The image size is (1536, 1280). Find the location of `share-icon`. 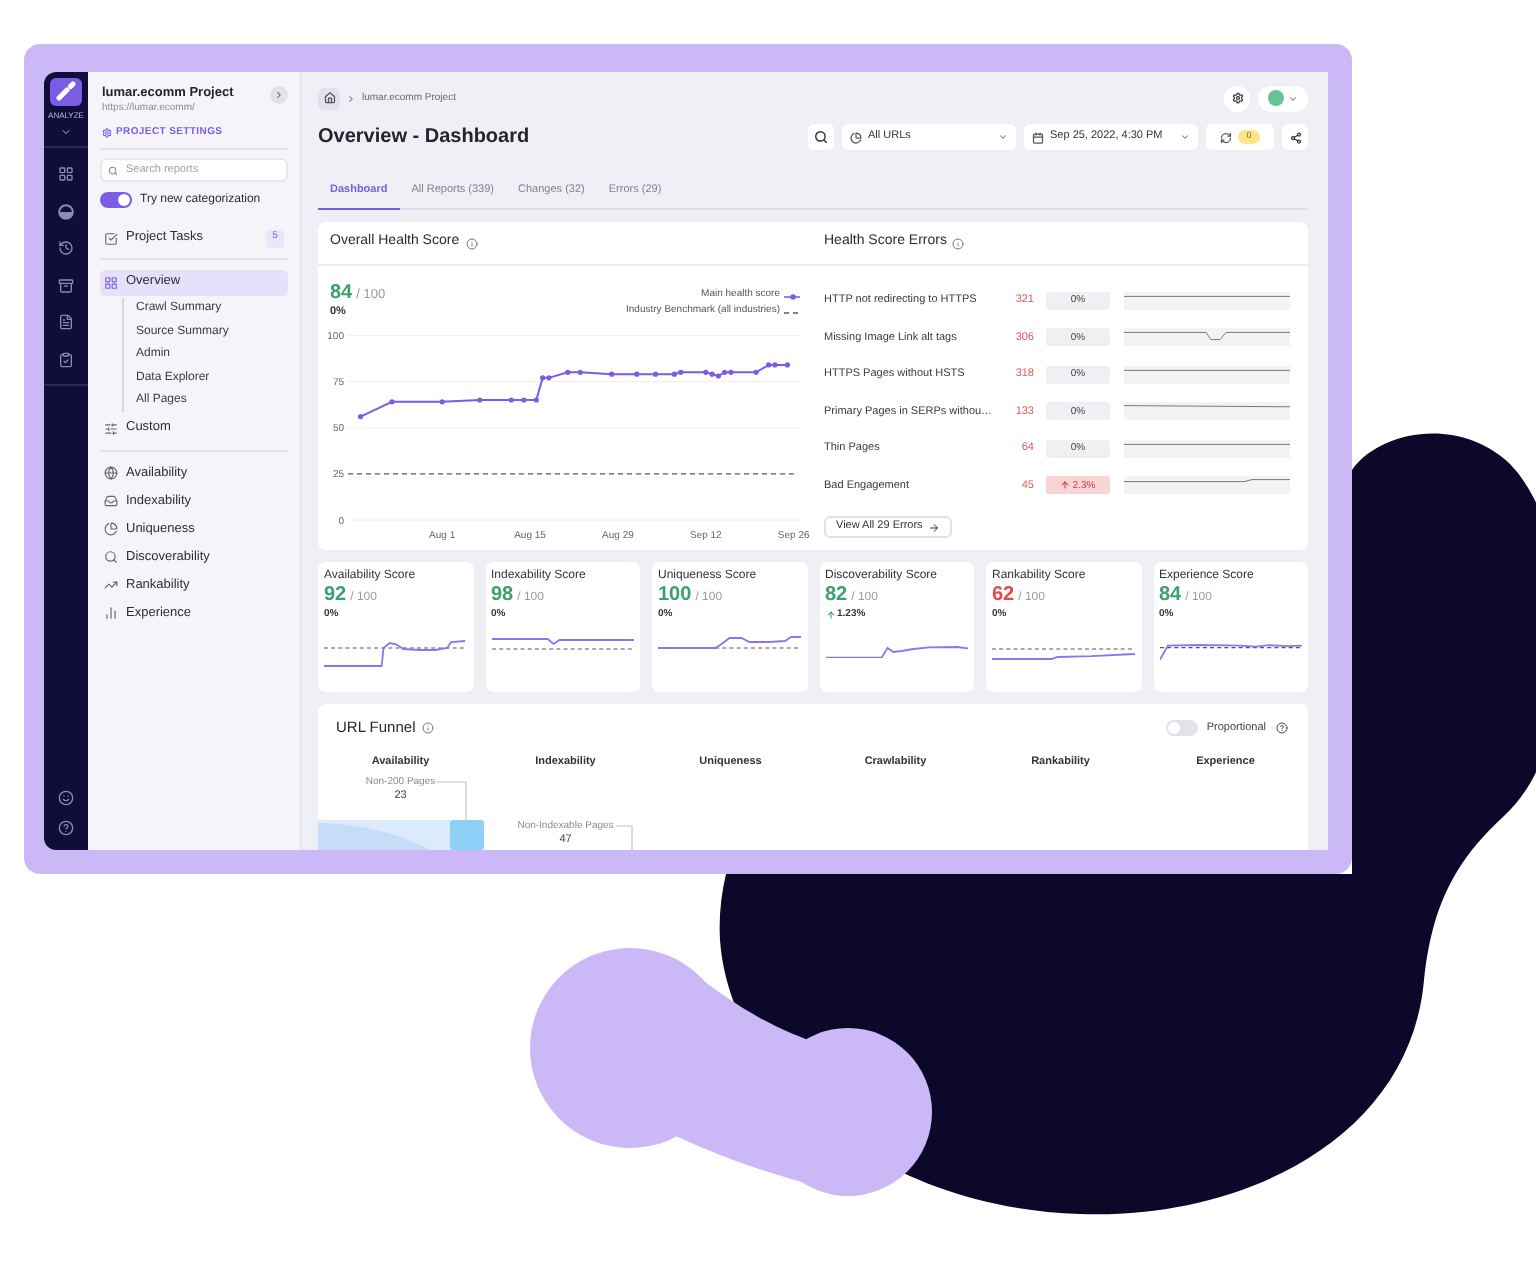

share-icon is located at coordinates (1295, 137).